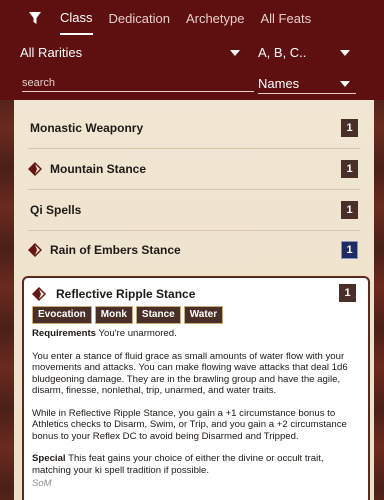 The image size is (384, 500). I want to click on tab-class: Class, so click(76, 18).